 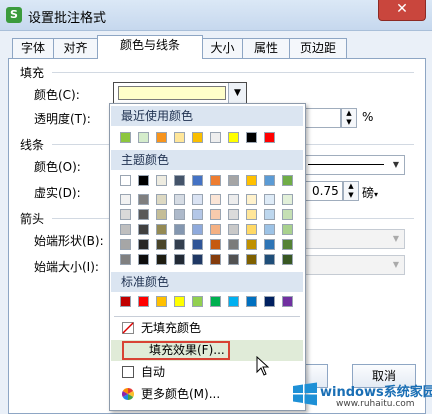 What do you see at coordinates (349, 118) in the screenshot?
I see `transparency-spinner: ▲ ▼` at bounding box center [349, 118].